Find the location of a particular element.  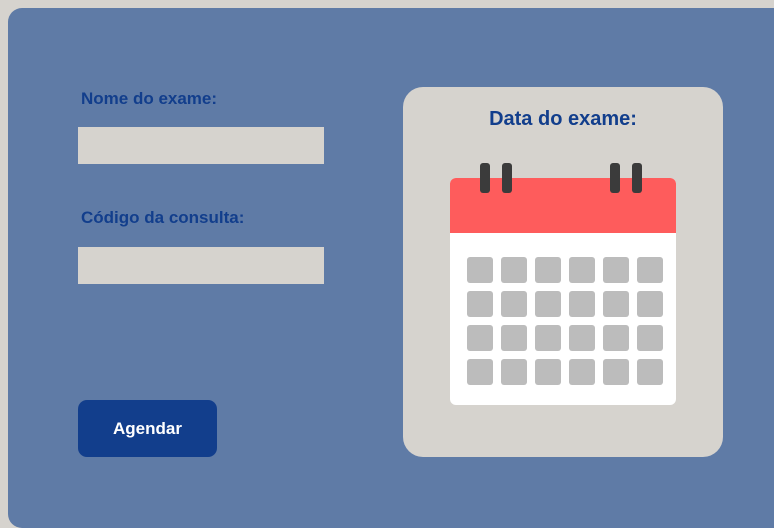

calendar-icon is located at coordinates (563, 284).